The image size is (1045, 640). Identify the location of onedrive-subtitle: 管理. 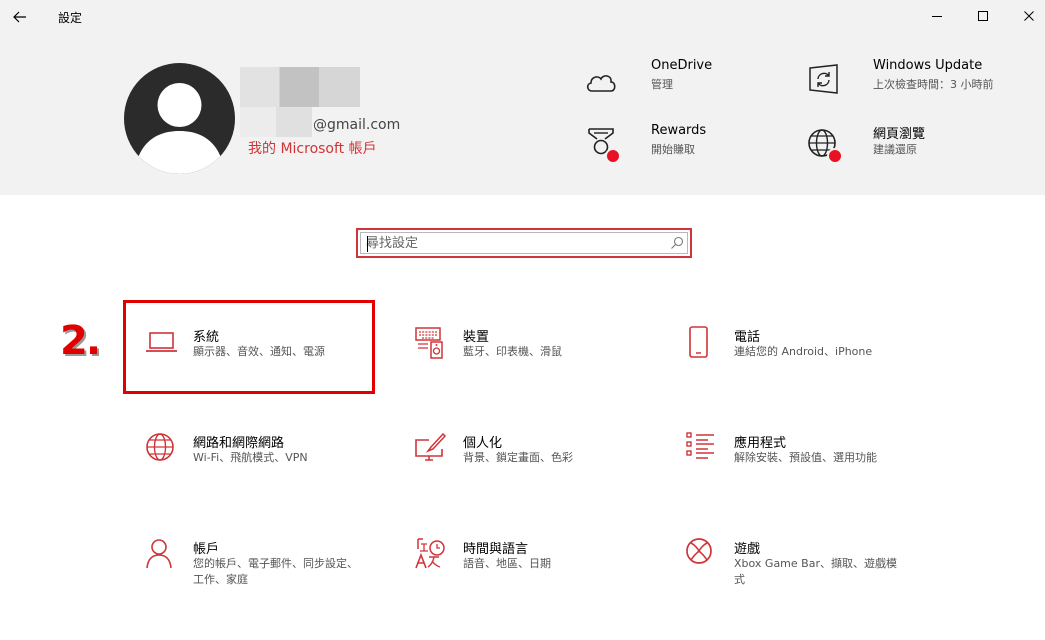
(662, 84).